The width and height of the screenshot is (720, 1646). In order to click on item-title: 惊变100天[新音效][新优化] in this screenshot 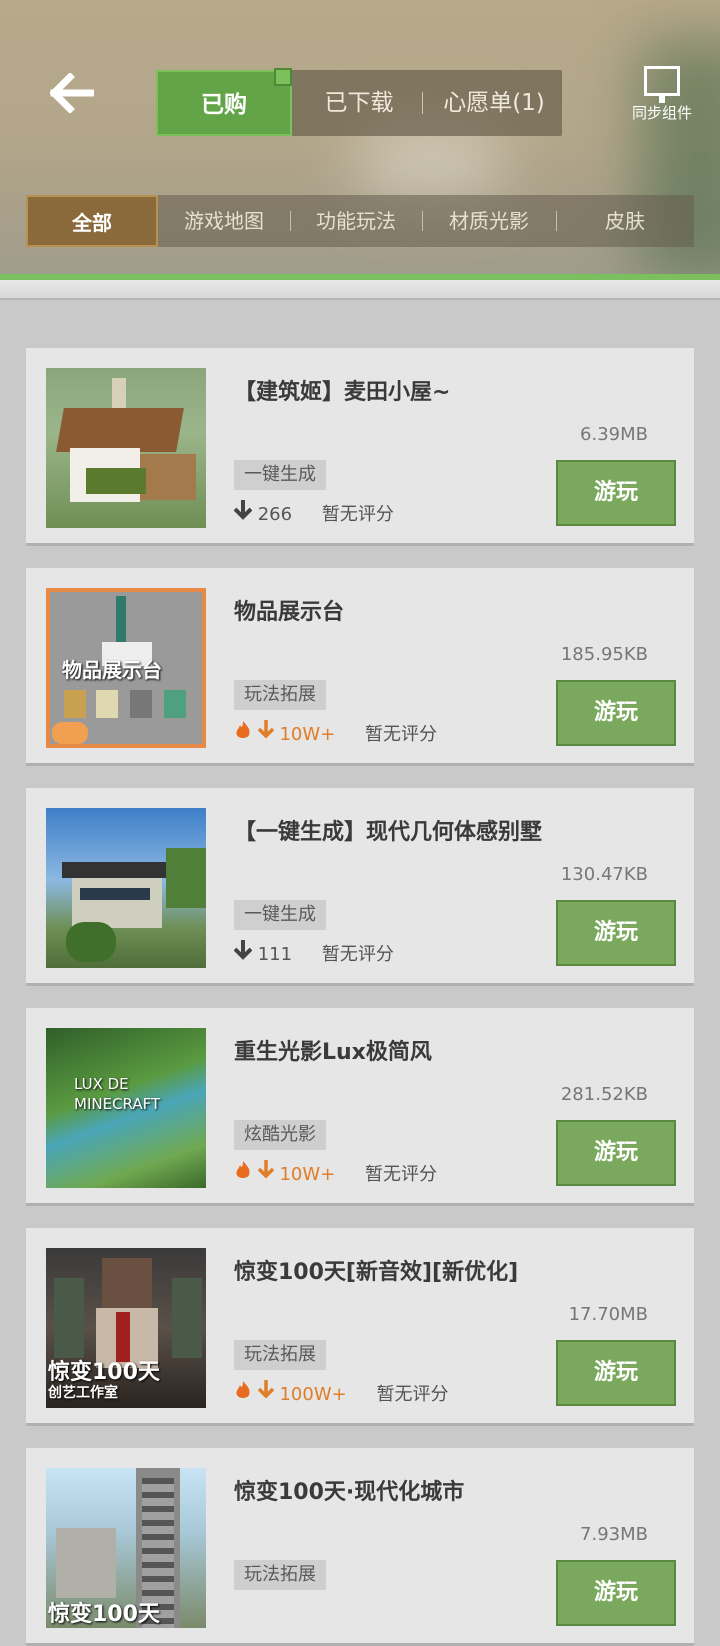, I will do `click(376, 1272)`.